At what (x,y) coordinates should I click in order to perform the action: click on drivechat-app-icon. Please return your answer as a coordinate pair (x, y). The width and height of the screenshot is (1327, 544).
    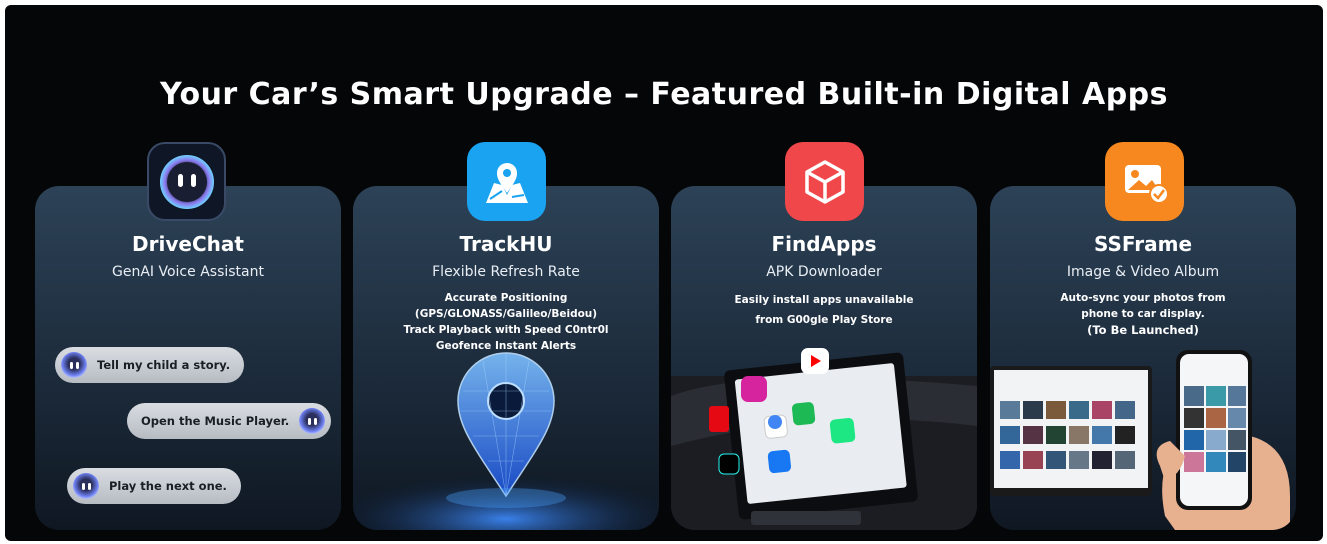
    Looking at the image, I should click on (186, 181).